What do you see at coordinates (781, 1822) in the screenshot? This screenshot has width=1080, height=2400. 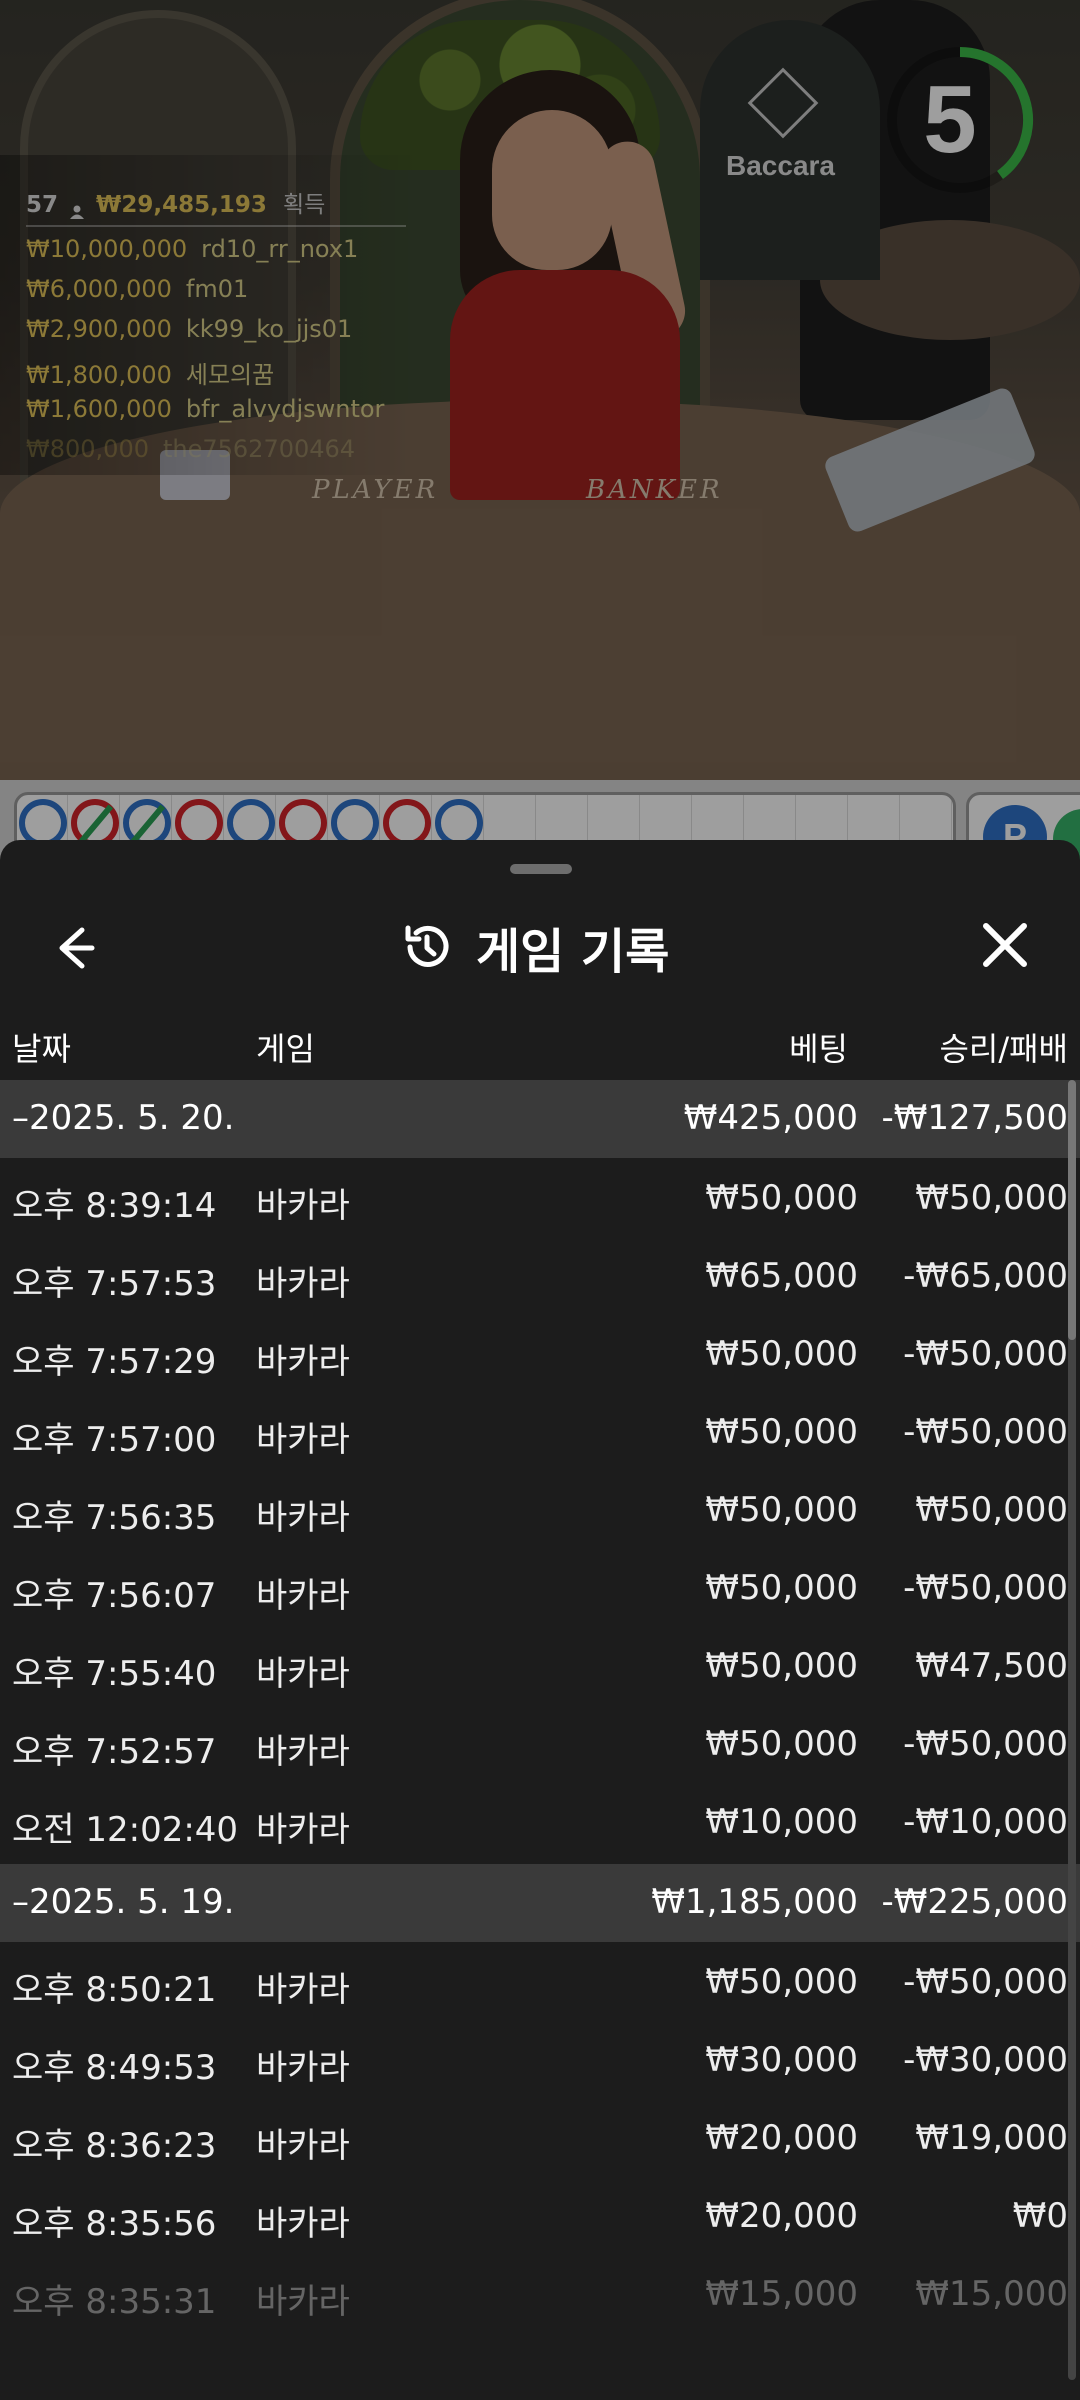 I see `row-bet: ₩10,000` at bounding box center [781, 1822].